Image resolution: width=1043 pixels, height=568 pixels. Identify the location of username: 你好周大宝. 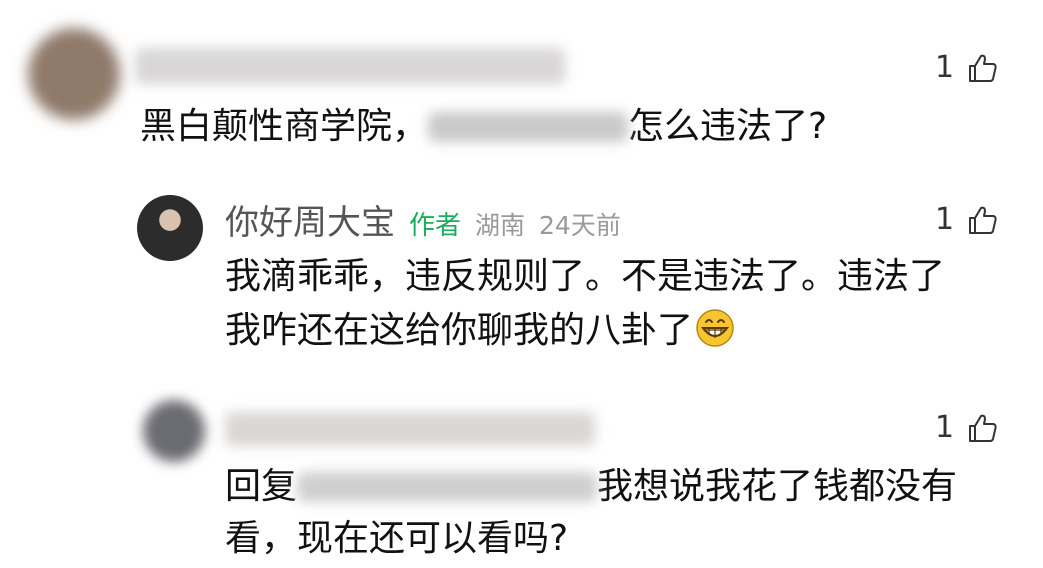
(310, 219).